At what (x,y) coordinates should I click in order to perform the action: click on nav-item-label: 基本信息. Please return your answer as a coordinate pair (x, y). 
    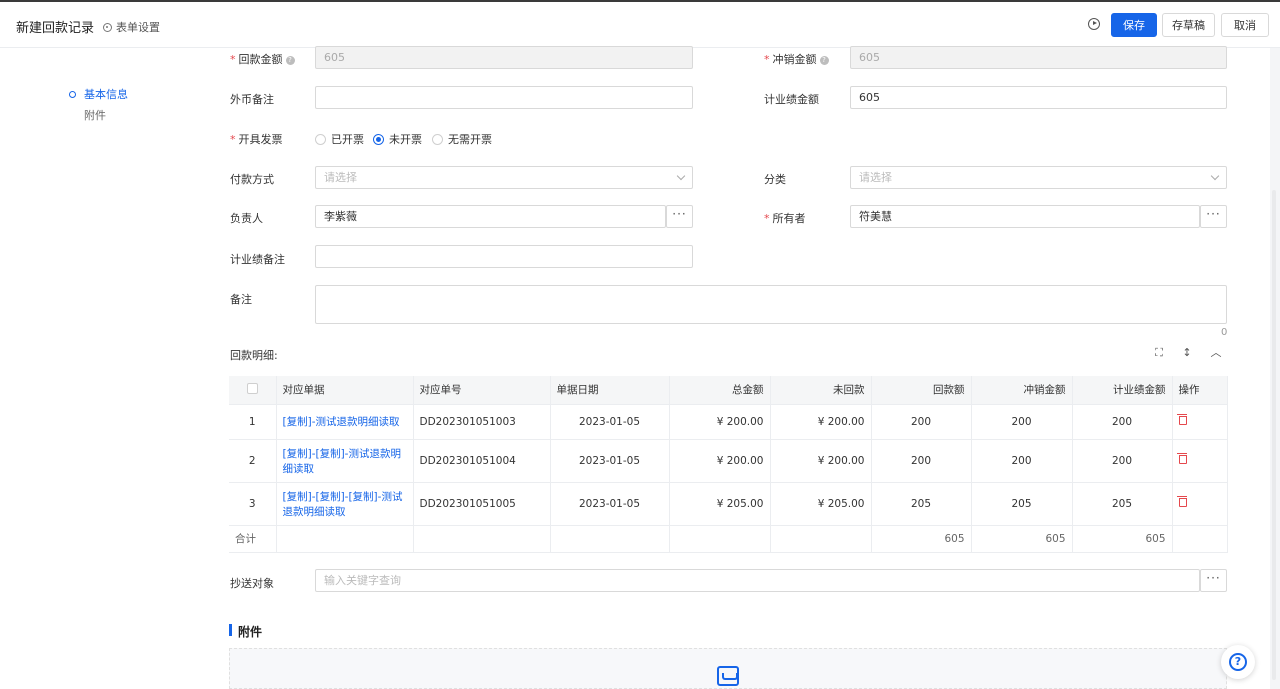
    Looking at the image, I should click on (106, 94).